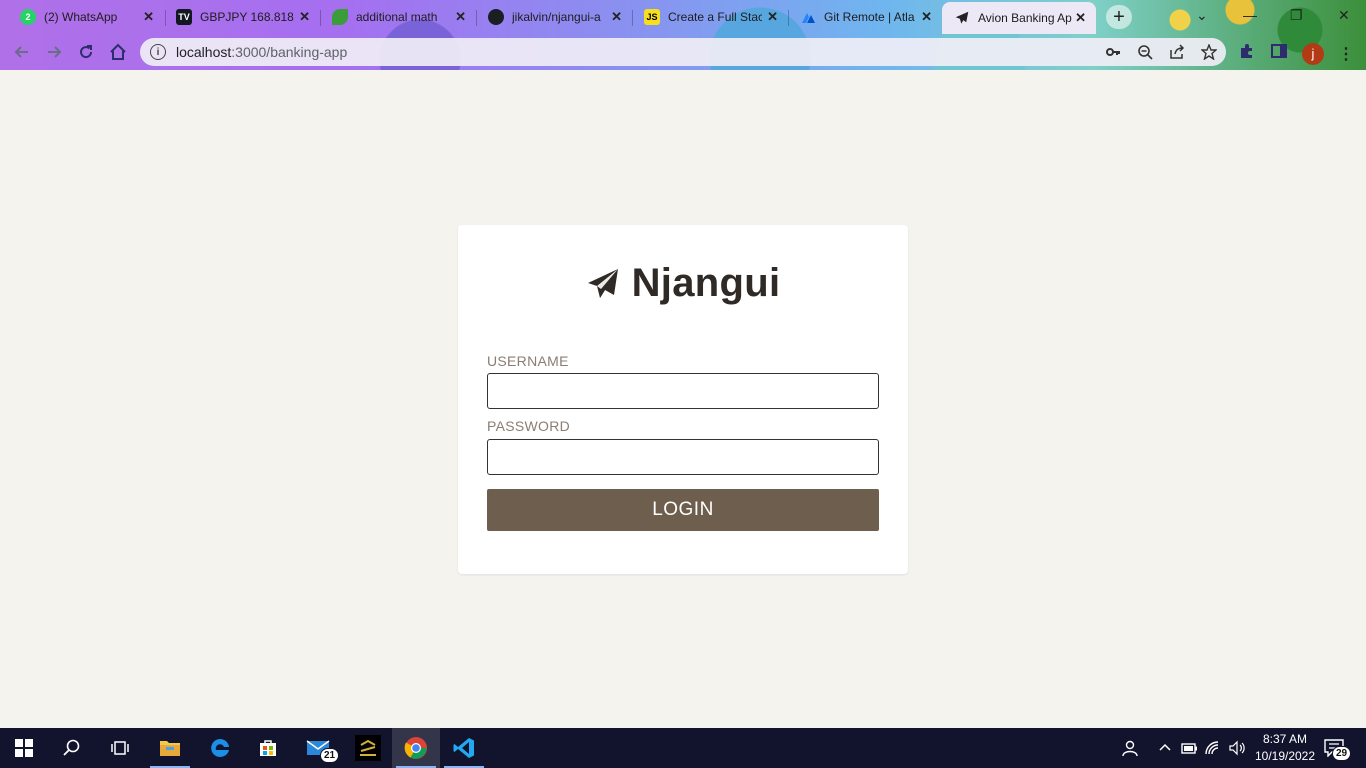 This screenshot has height=768, width=1366. What do you see at coordinates (808, 17) in the screenshot?
I see `atlassian-icon` at bounding box center [808, 17].